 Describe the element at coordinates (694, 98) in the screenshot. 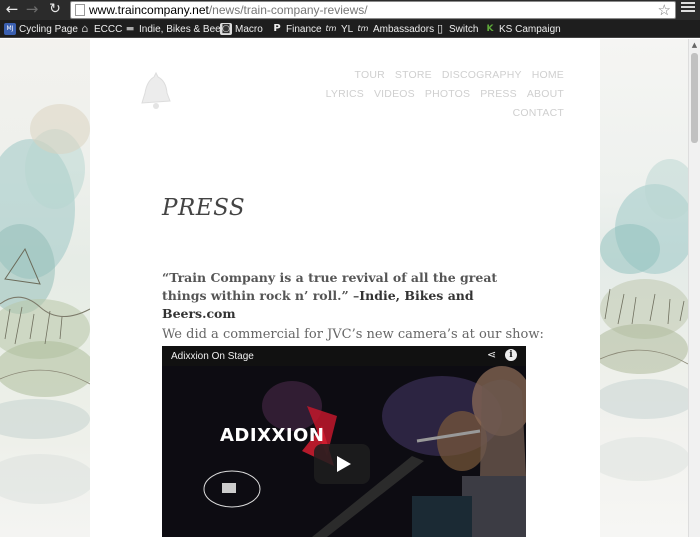

I see `scrollbar-thumb` at that location.